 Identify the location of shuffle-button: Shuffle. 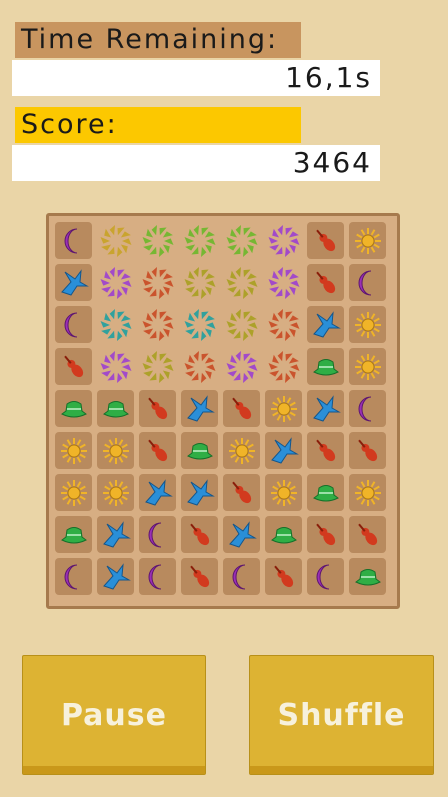
(341, 715).